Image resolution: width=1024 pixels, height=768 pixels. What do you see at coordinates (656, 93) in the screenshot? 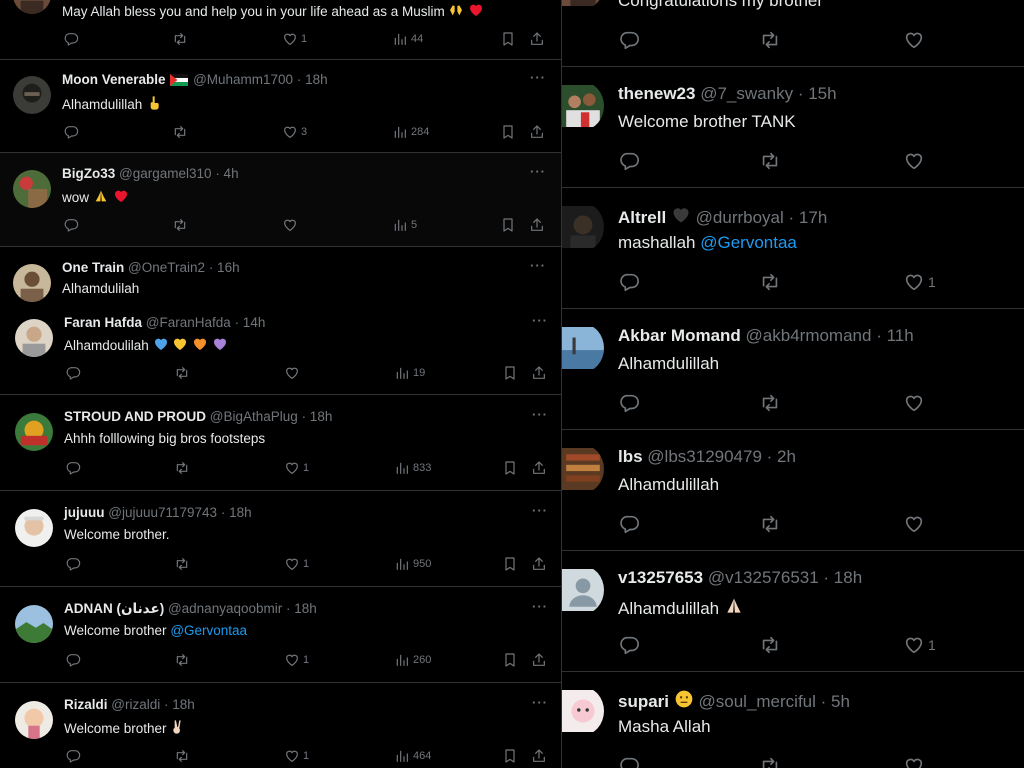
I see `author-name: thenew23` at bounding box center [656, 93].